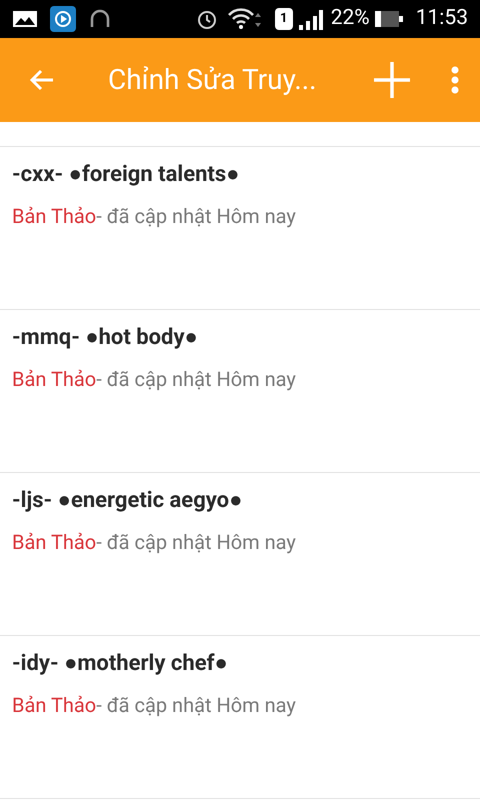 The height and width of the screenshot is (800, 480). I want to click on signal-icon, so click(309, 19).